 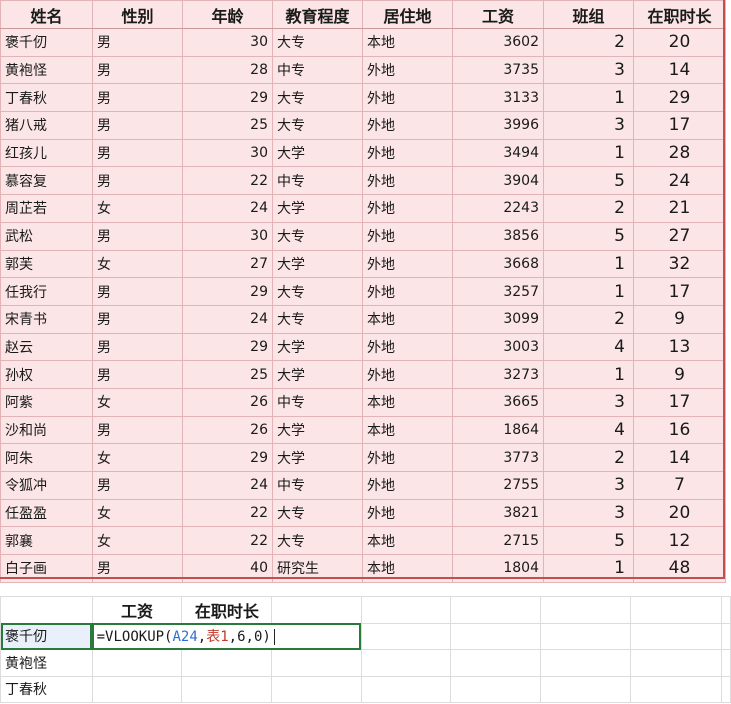 I want to click on cell-name: 宋青书, so click(x=46, y=319).